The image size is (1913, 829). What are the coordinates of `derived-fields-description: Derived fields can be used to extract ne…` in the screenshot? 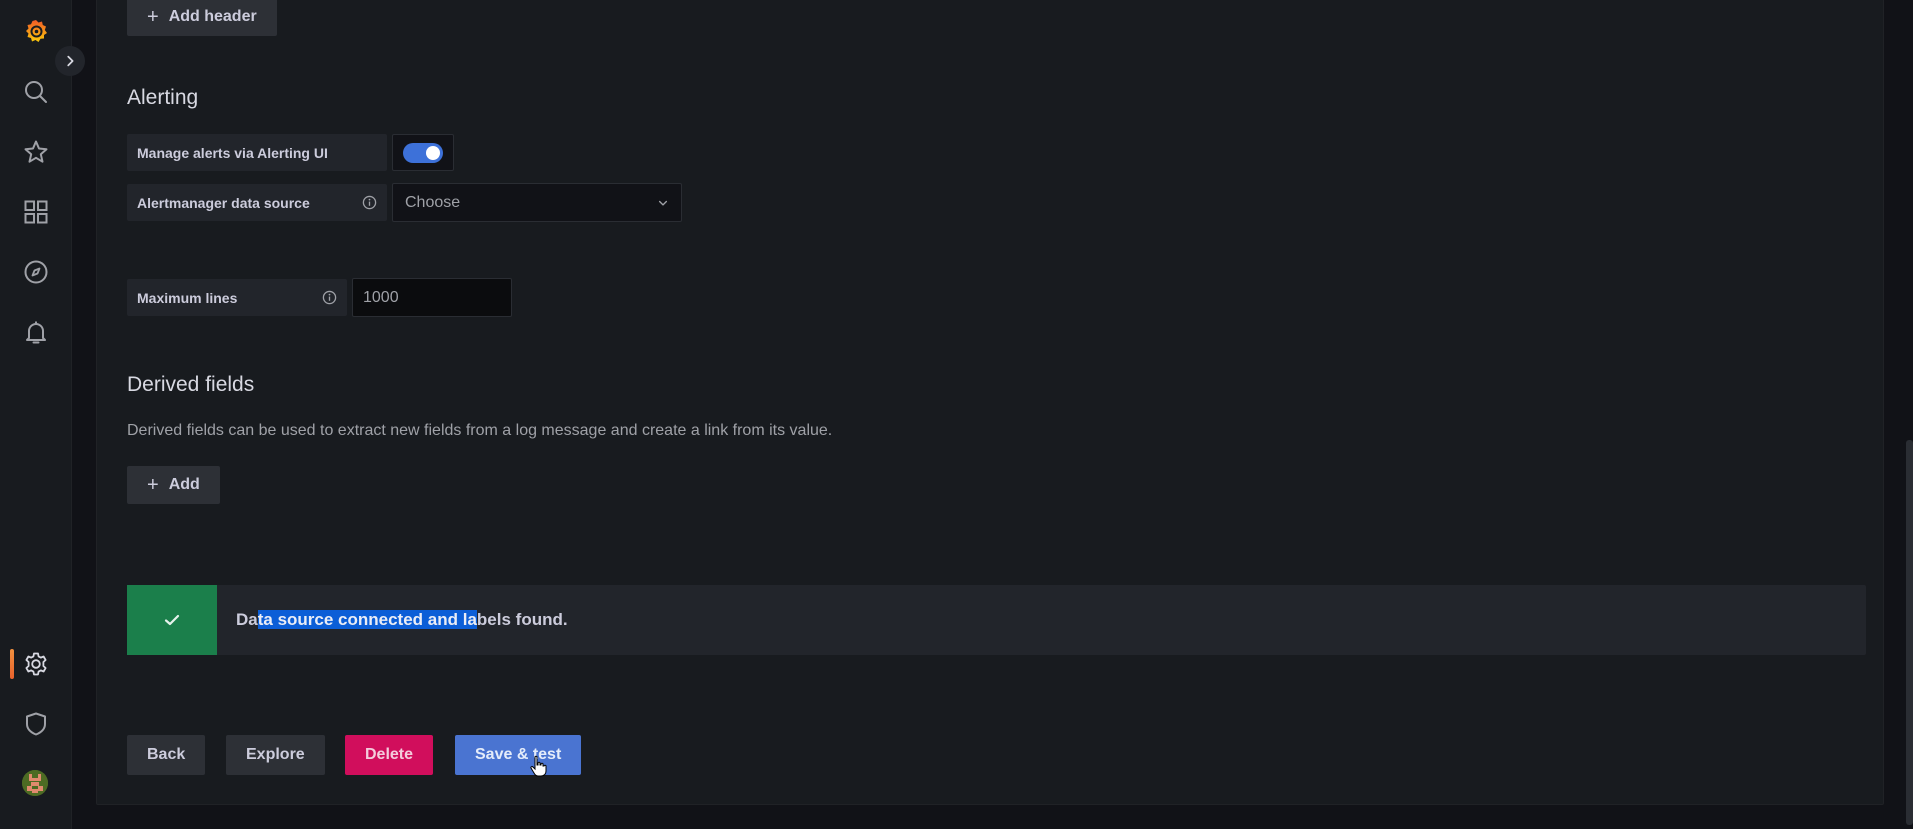 It's located at (480, 430).